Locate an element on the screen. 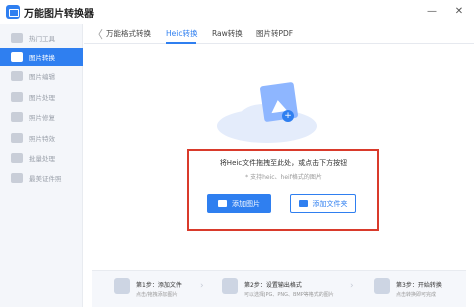  tab-heic-convert: Heic转换 is located at coordinates (181, 33).